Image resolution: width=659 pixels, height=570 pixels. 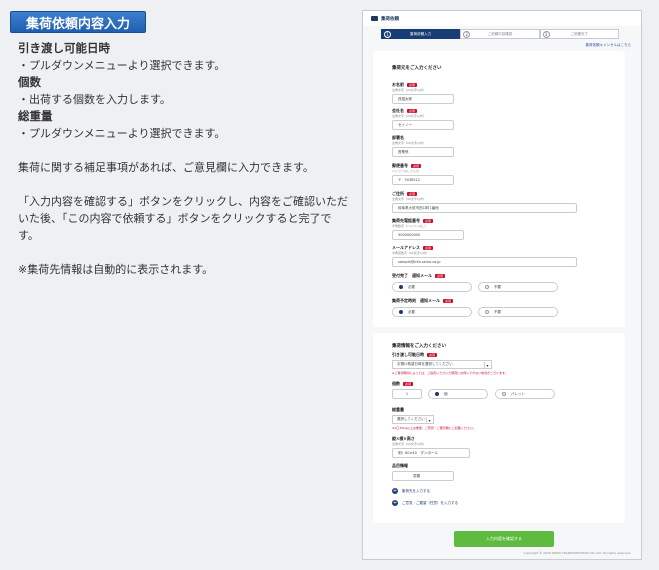 I want to click on zip-hint: ハイフンなしで入力, so click(x=405, y=171).